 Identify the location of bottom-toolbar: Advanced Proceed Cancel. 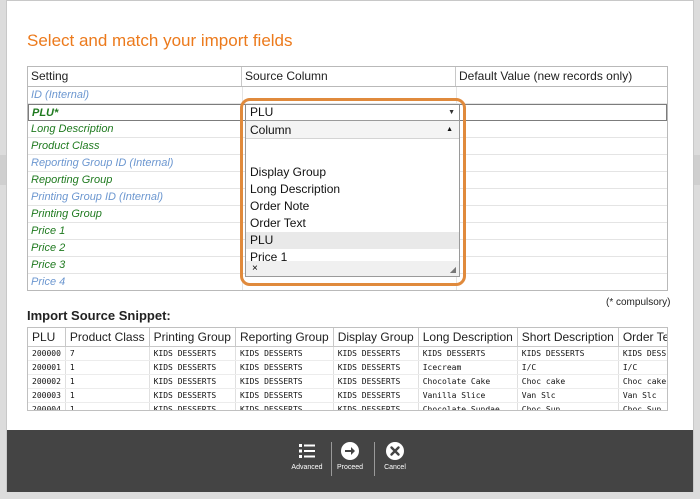
(350, 461).